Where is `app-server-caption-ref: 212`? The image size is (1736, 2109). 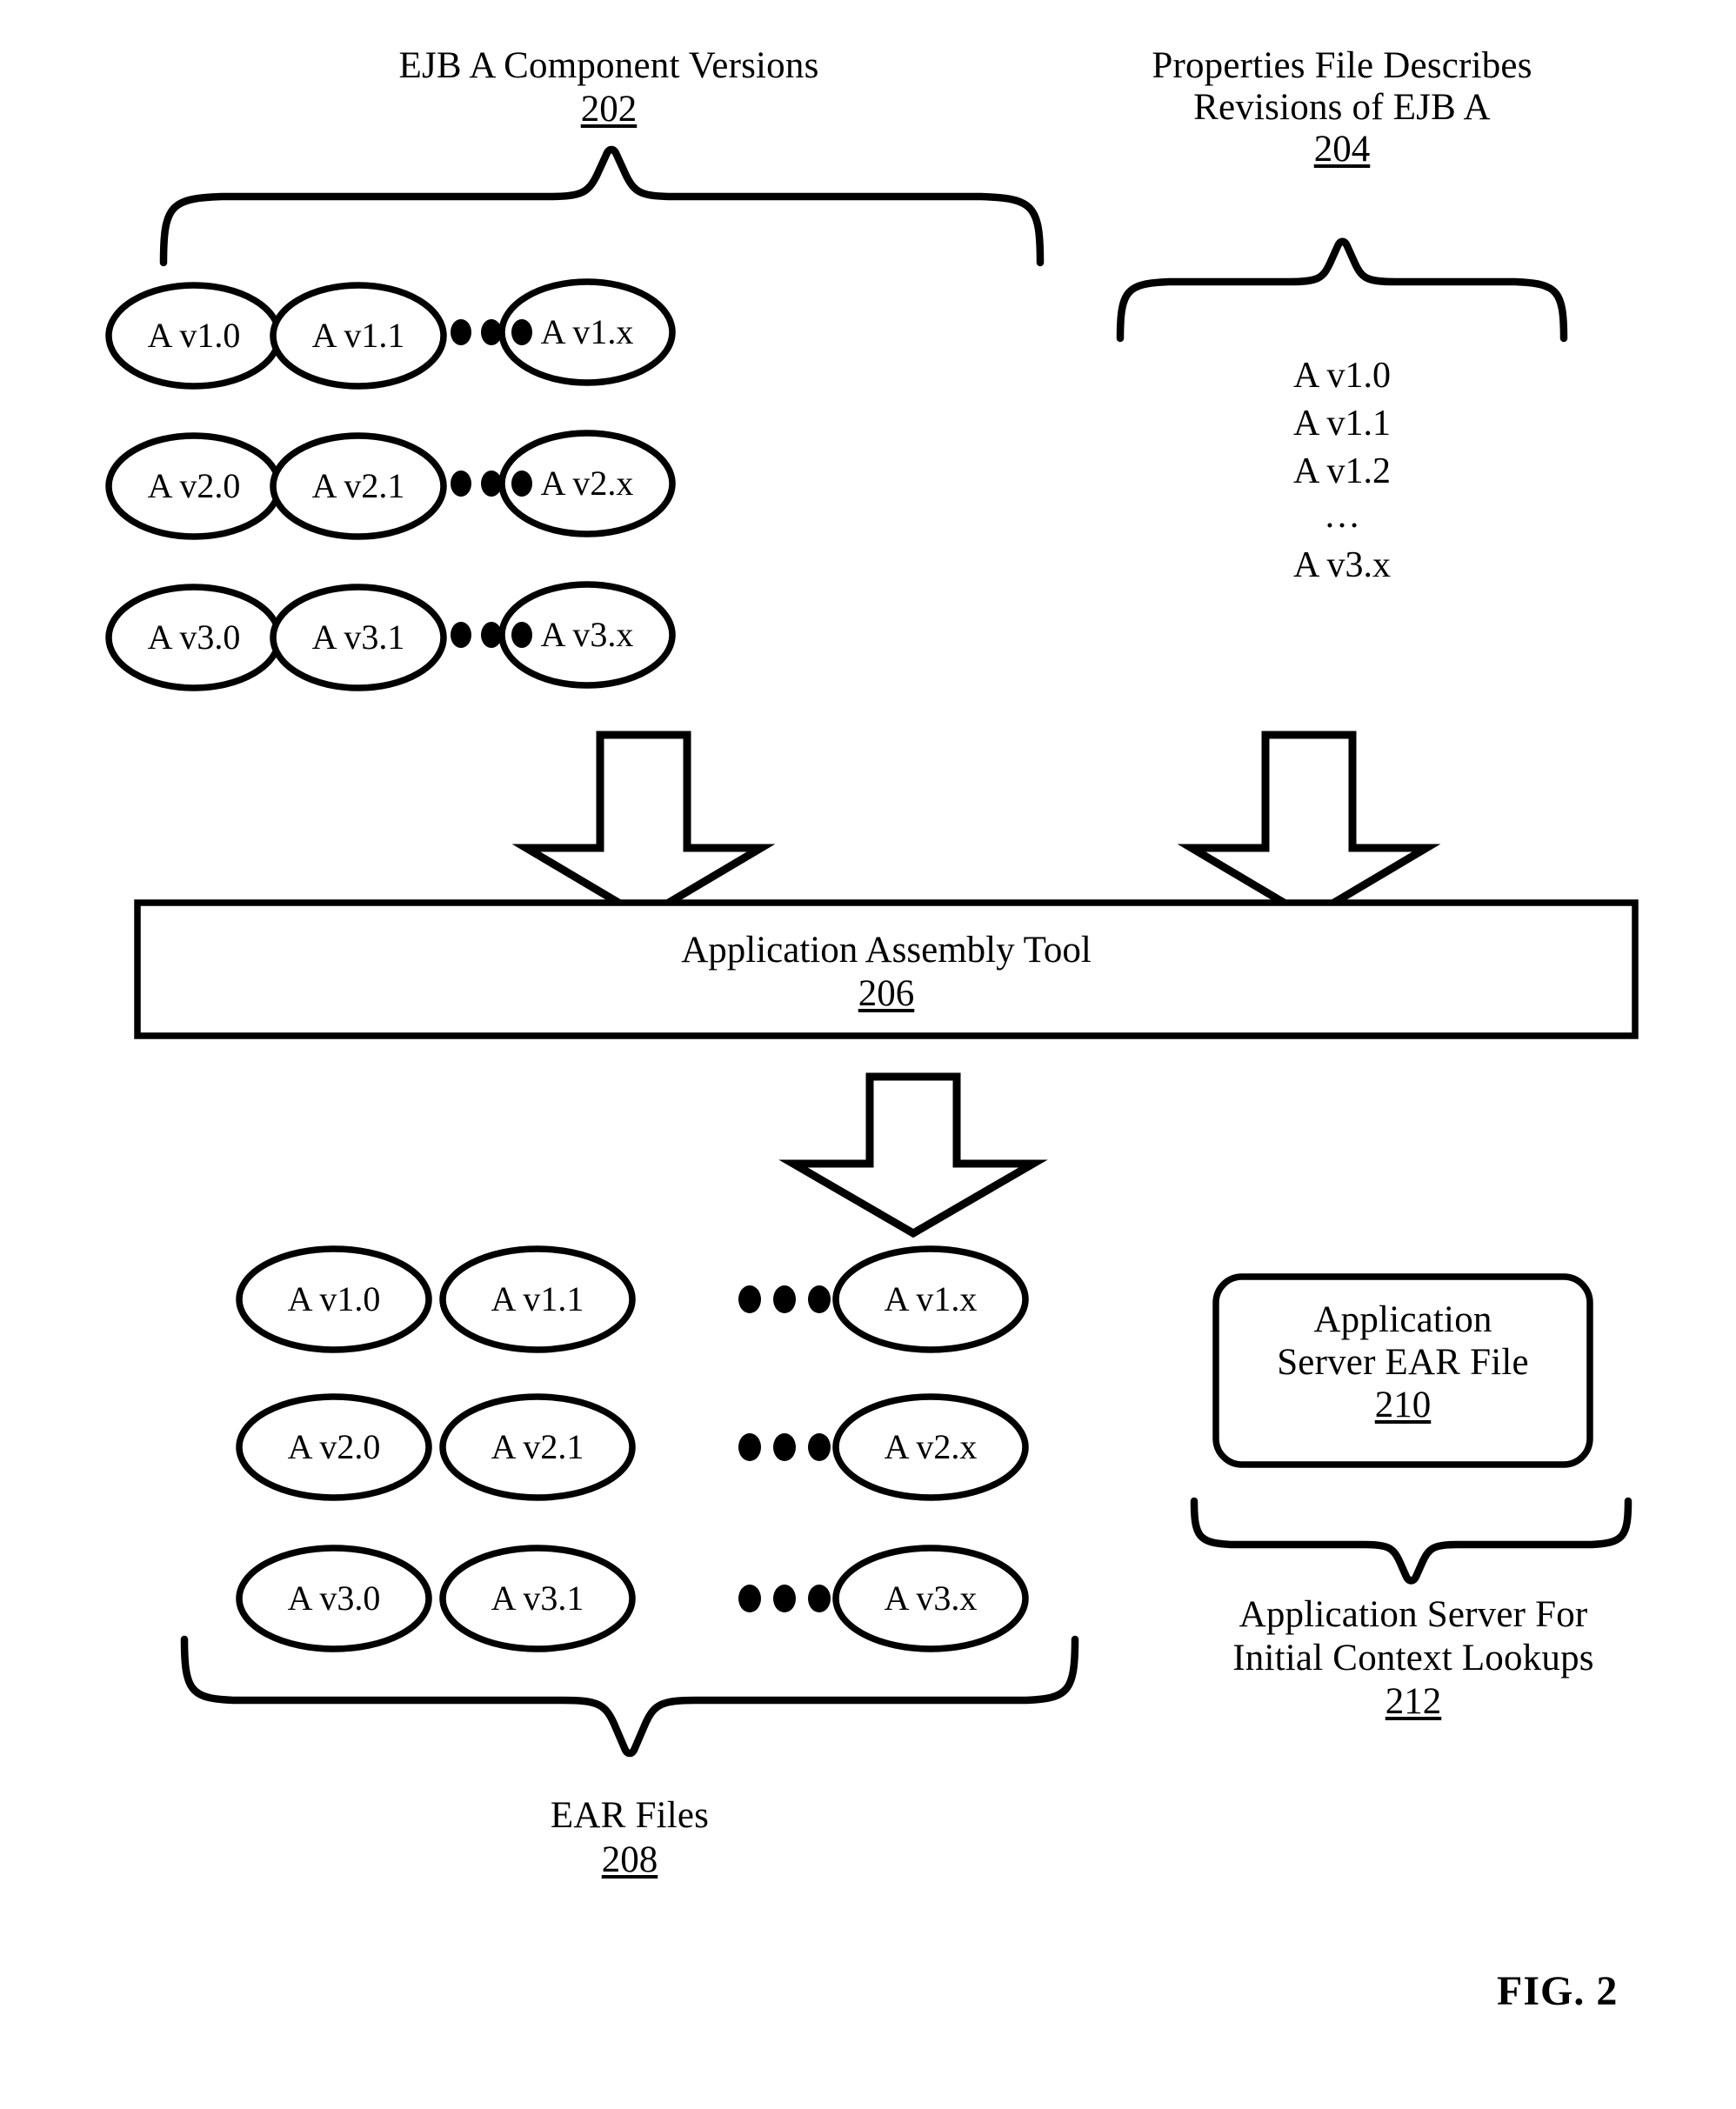 app-server-caption-ref: 212 is located at coordinates (1413, 1702).